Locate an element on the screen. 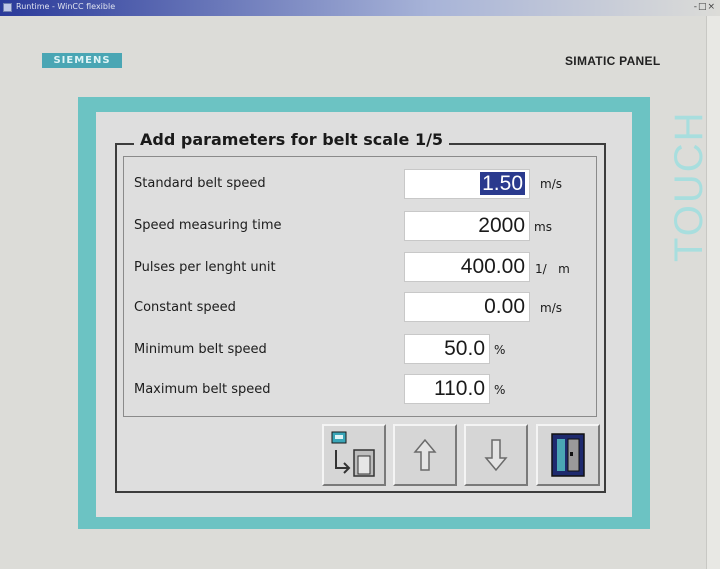  label-minimum-belt-speed: Minimum belt speed is located at coordinates (200, 349).